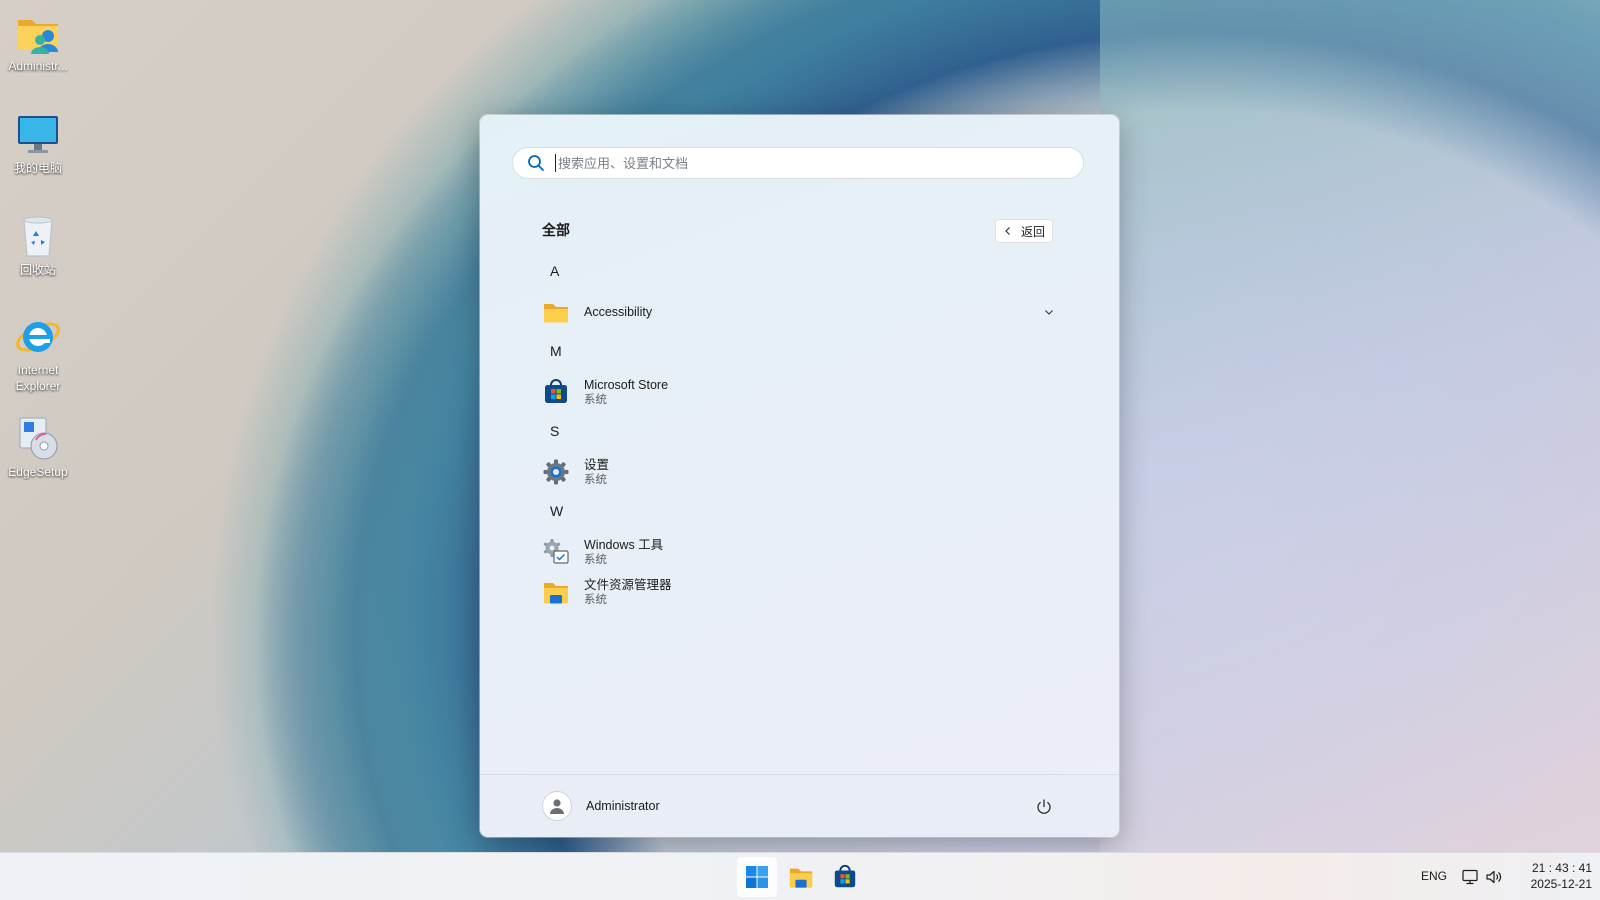  I want to click on desktop-icon-label: 回收站, so click(37, 270).